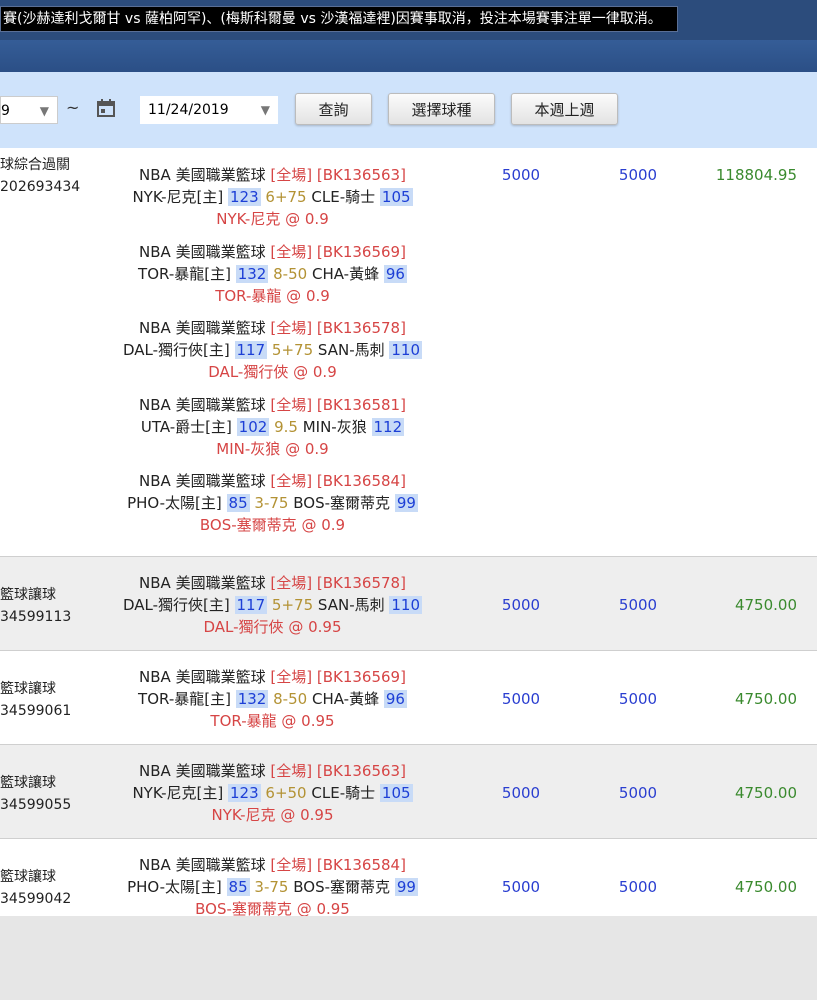 The width and height of the screenshot is (817, 1000). What do you see at coordinates (272, 699) in the screenshot?
I see `teams-line: TOR-暴龍[主] 132 8-50 CHA-黃蜂 96` at bounding box center [272, 699].